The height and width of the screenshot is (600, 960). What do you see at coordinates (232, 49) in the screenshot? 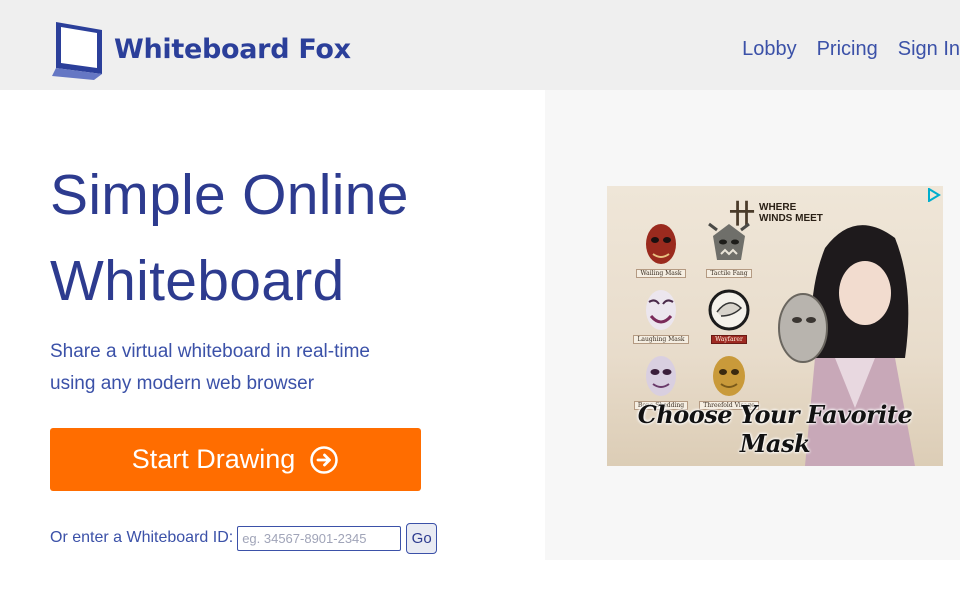
I see `brand-name: Whiteboard Fox` at bounding box center [232, 49].